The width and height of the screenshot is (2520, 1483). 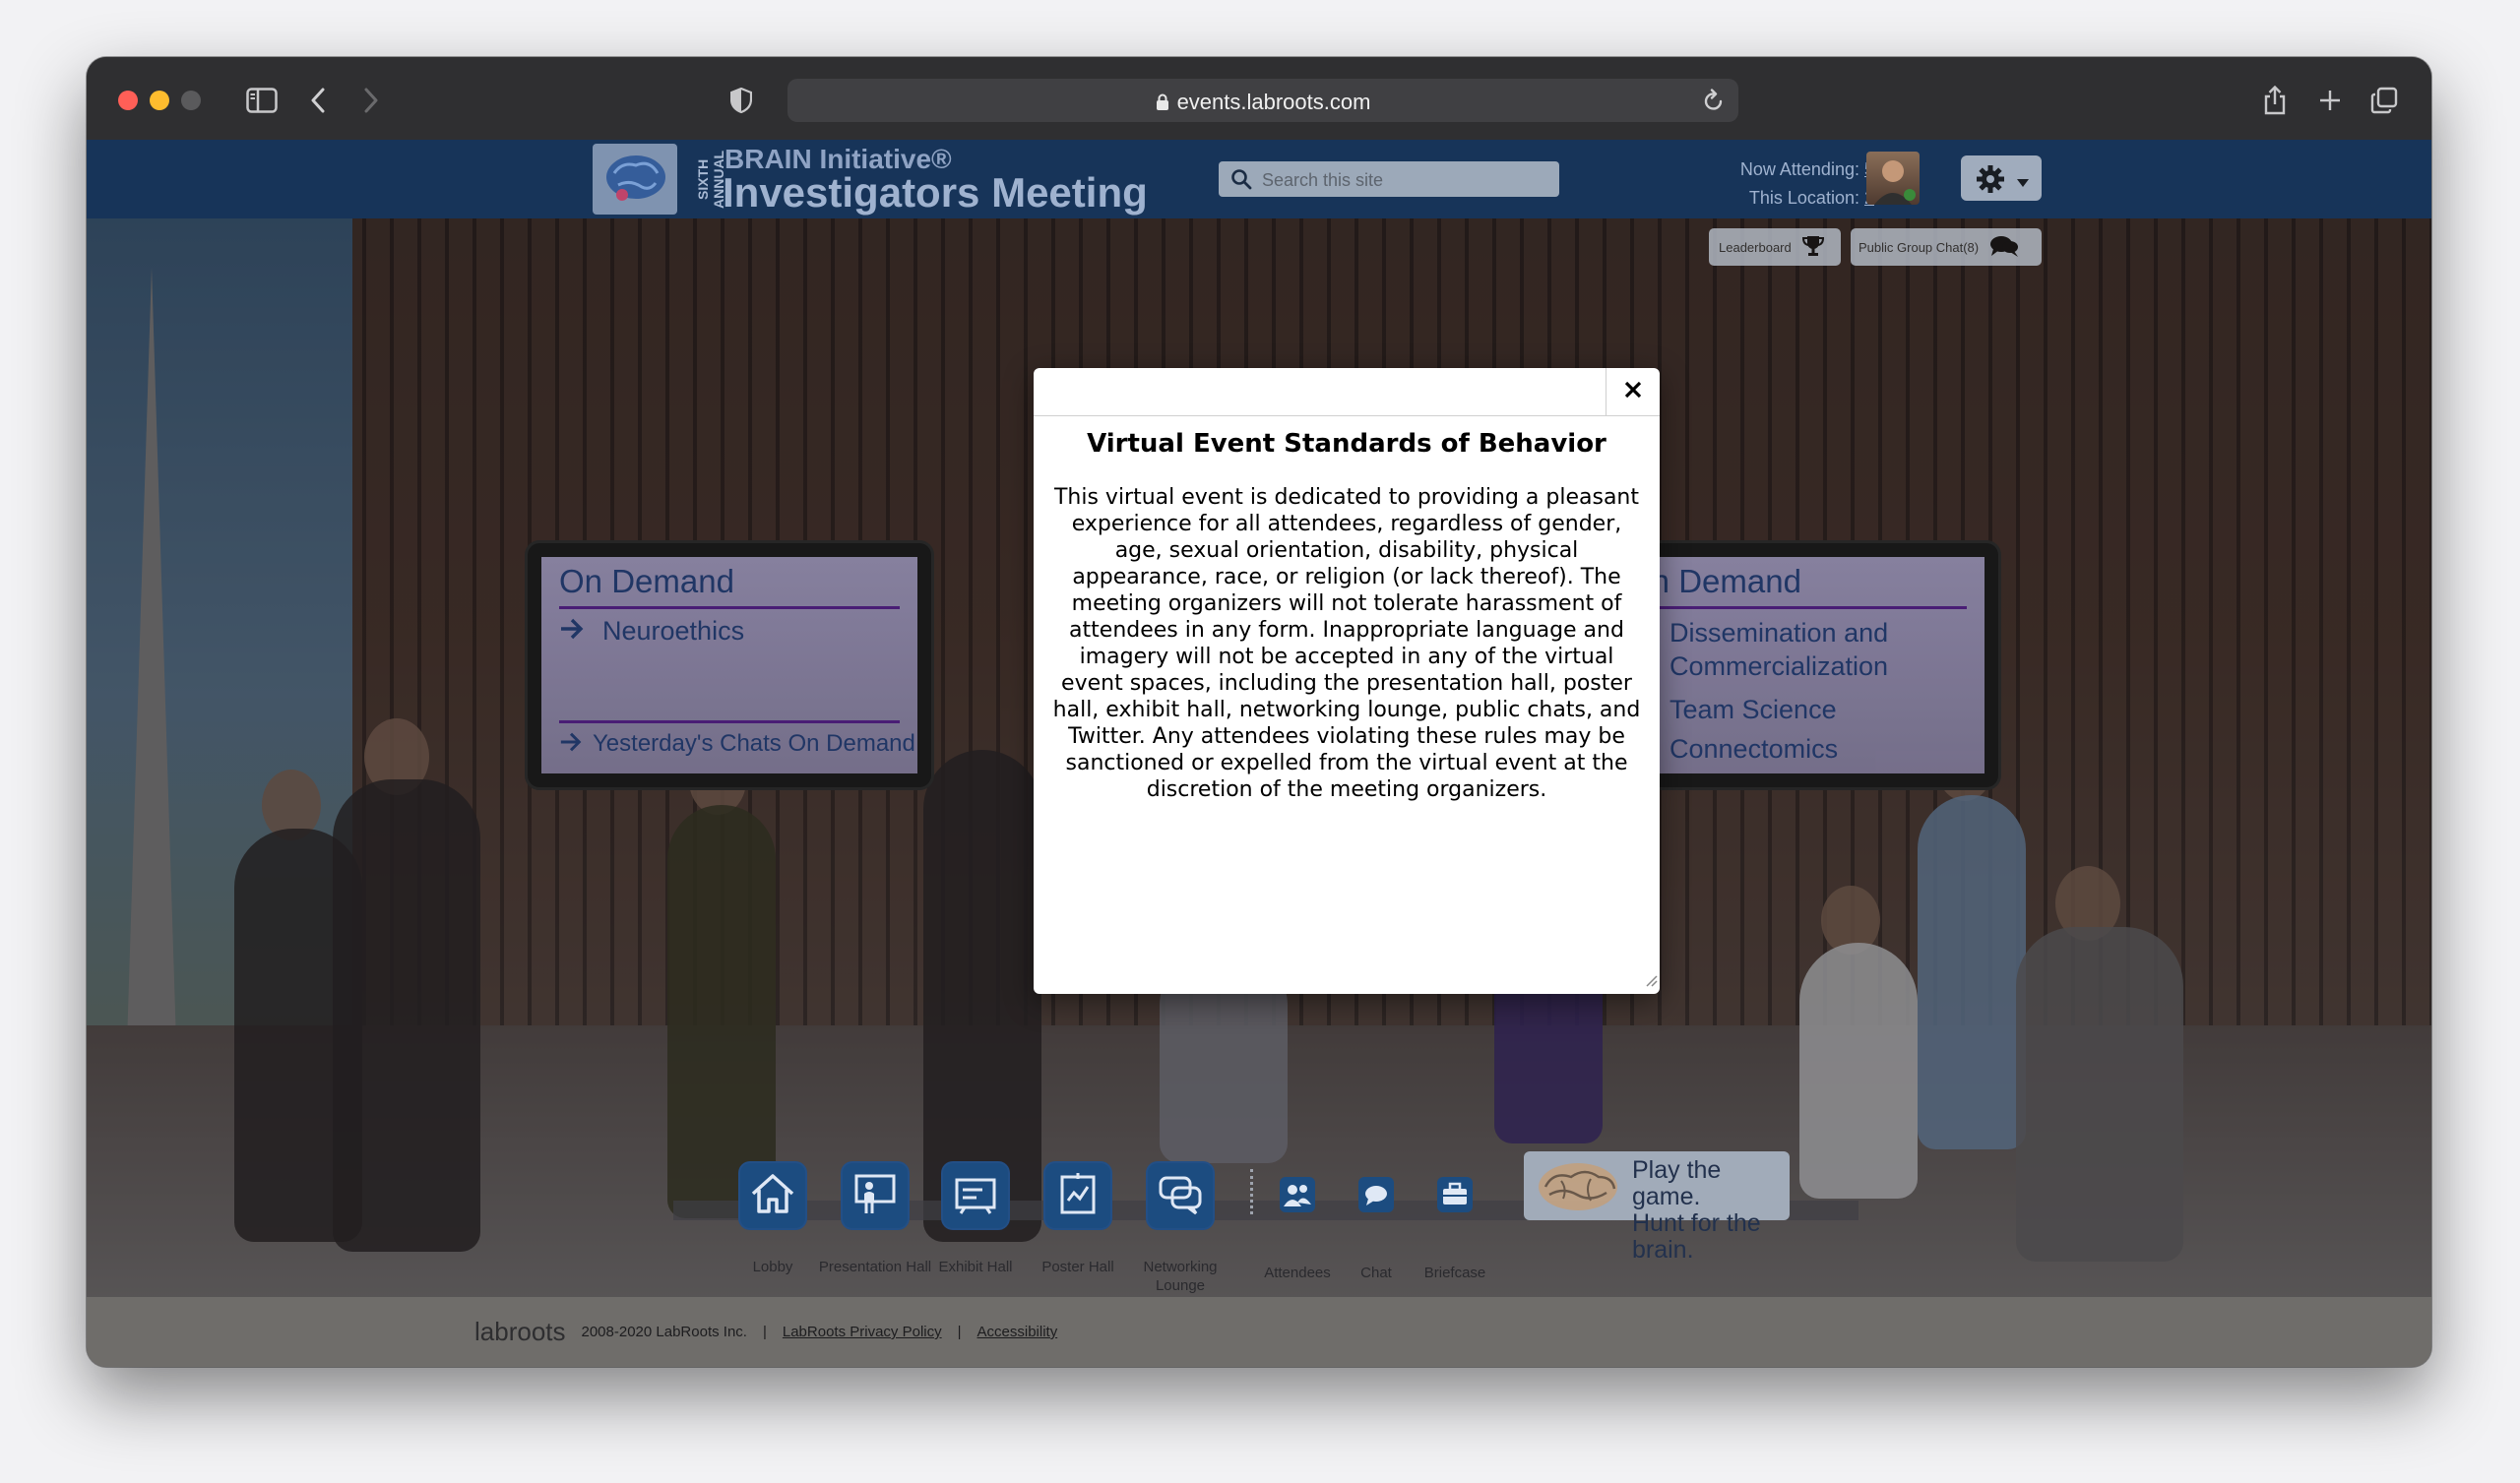 I want to click on url-text: events.labroots.com, so click(x=1273, y=102).